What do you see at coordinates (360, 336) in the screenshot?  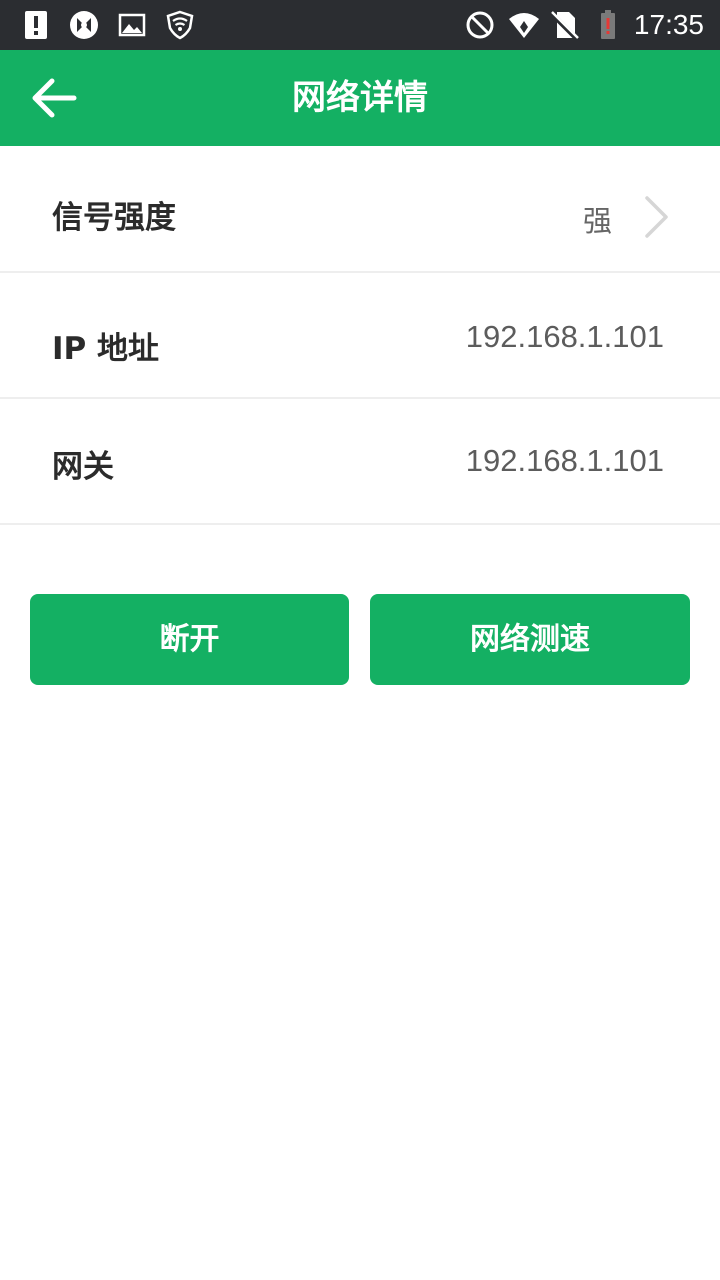 I see `ip-address-row: IP 地址 192.168.1.101` at bounding box center [360, 336].